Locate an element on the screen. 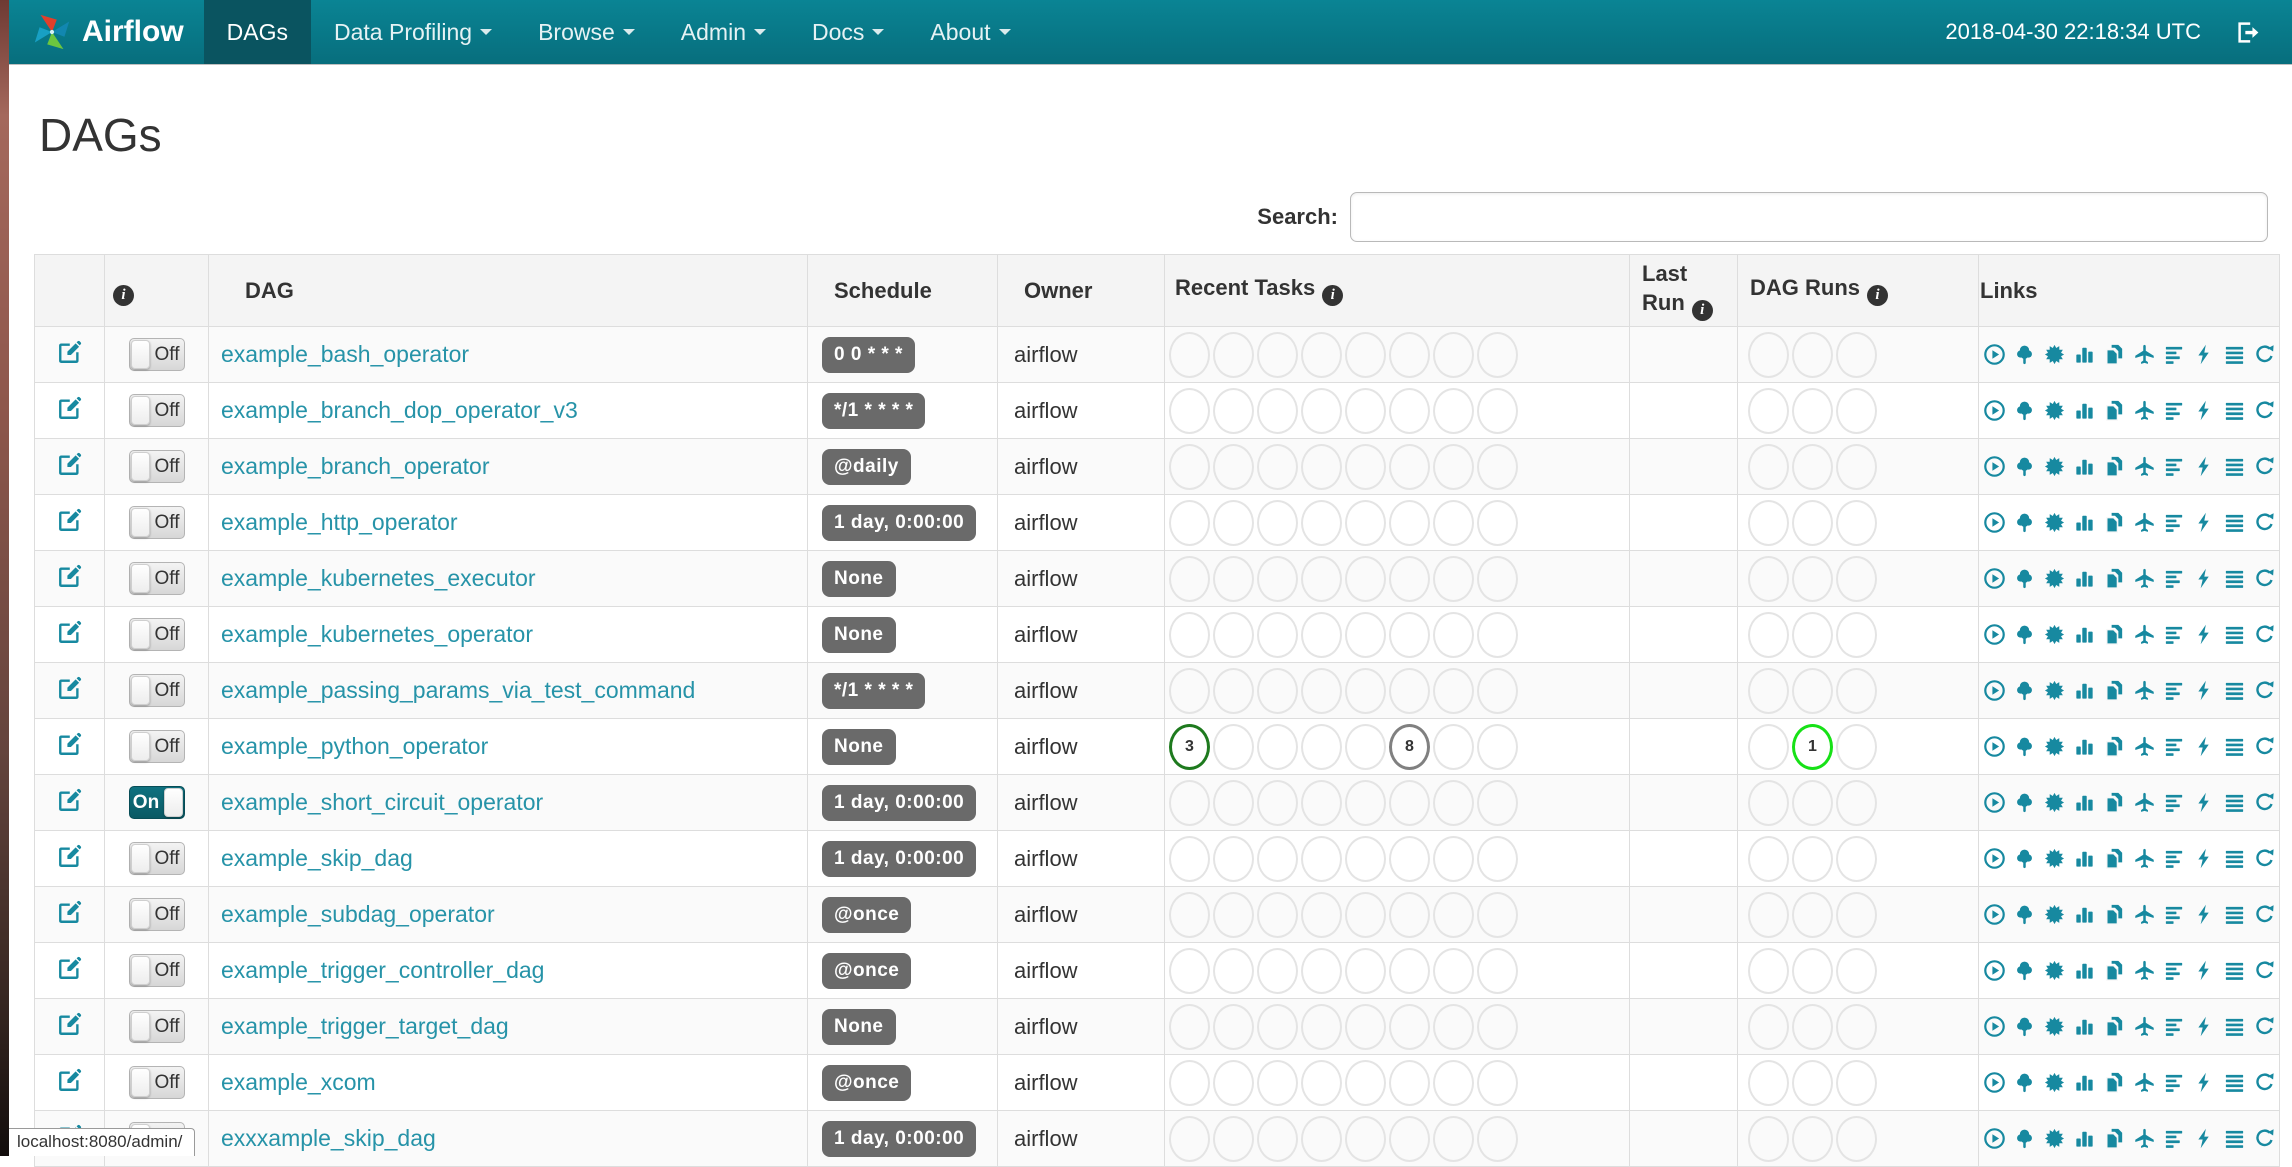 The height and width of the screenshot is (1167, 2292). airflow-brand: Airflow is located at coordinates (106, 32).